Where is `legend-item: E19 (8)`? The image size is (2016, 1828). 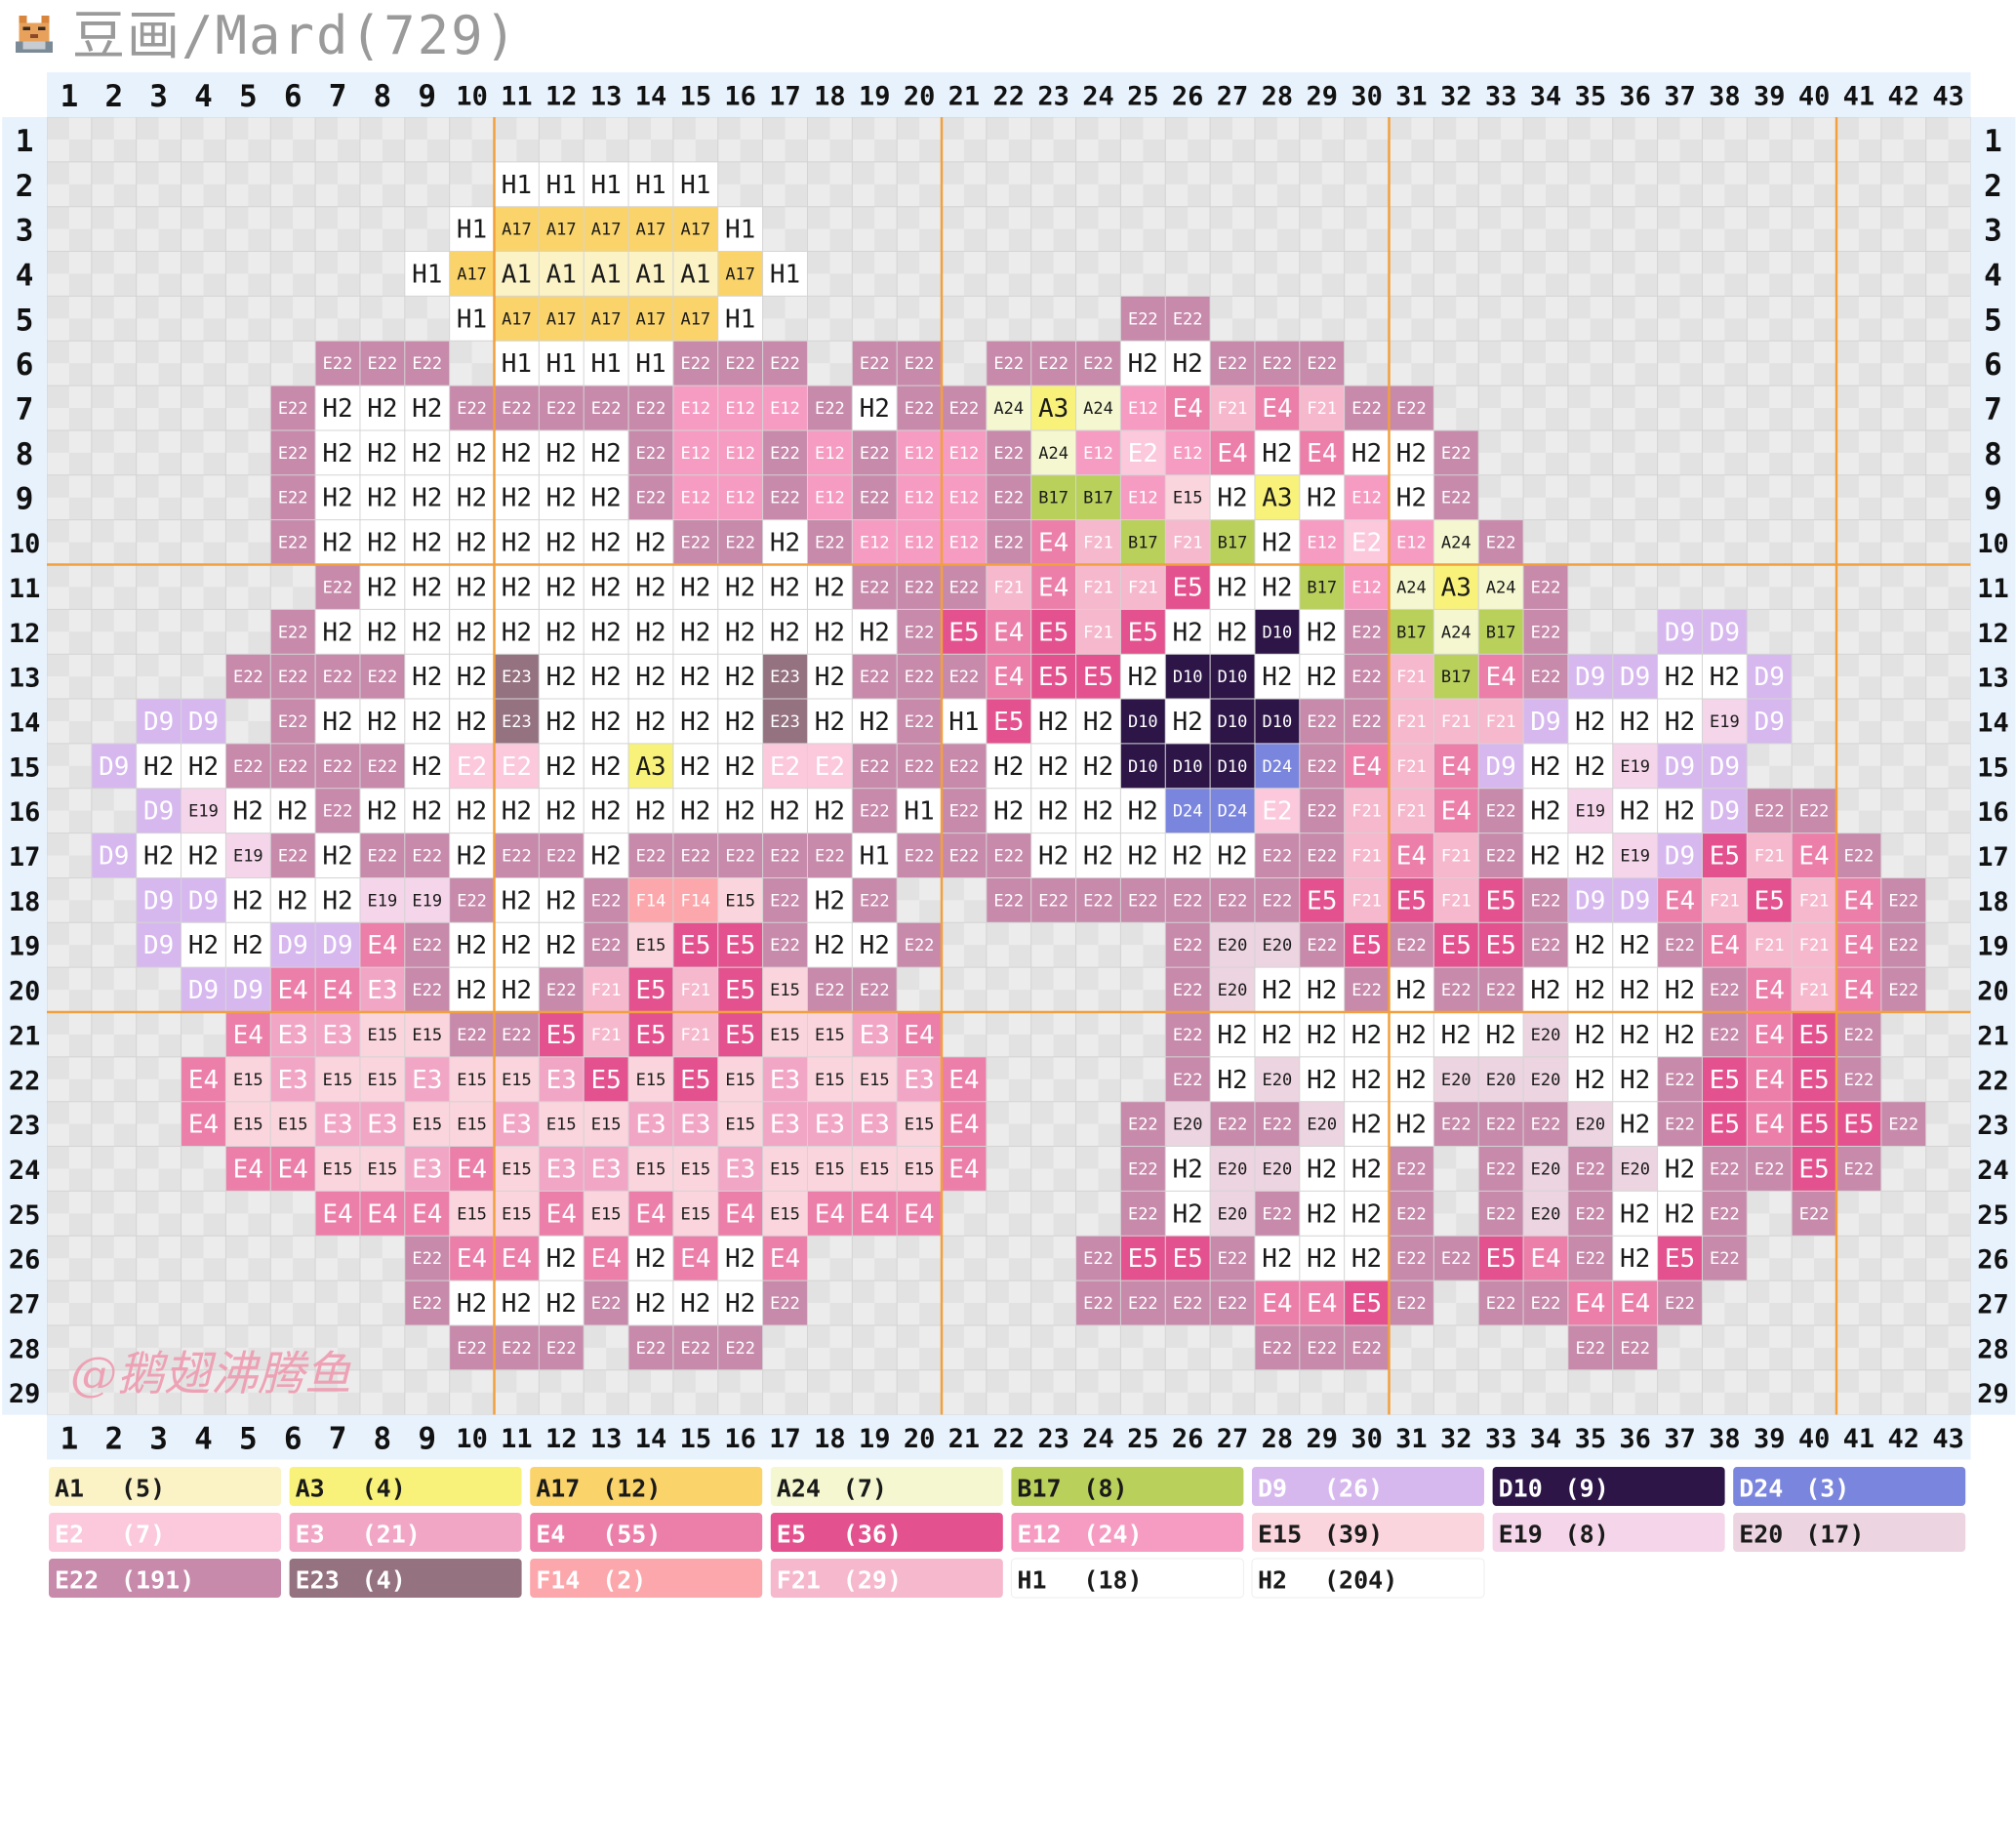
legend-item: E19 (8) is located at coordinates (1608, 1532).